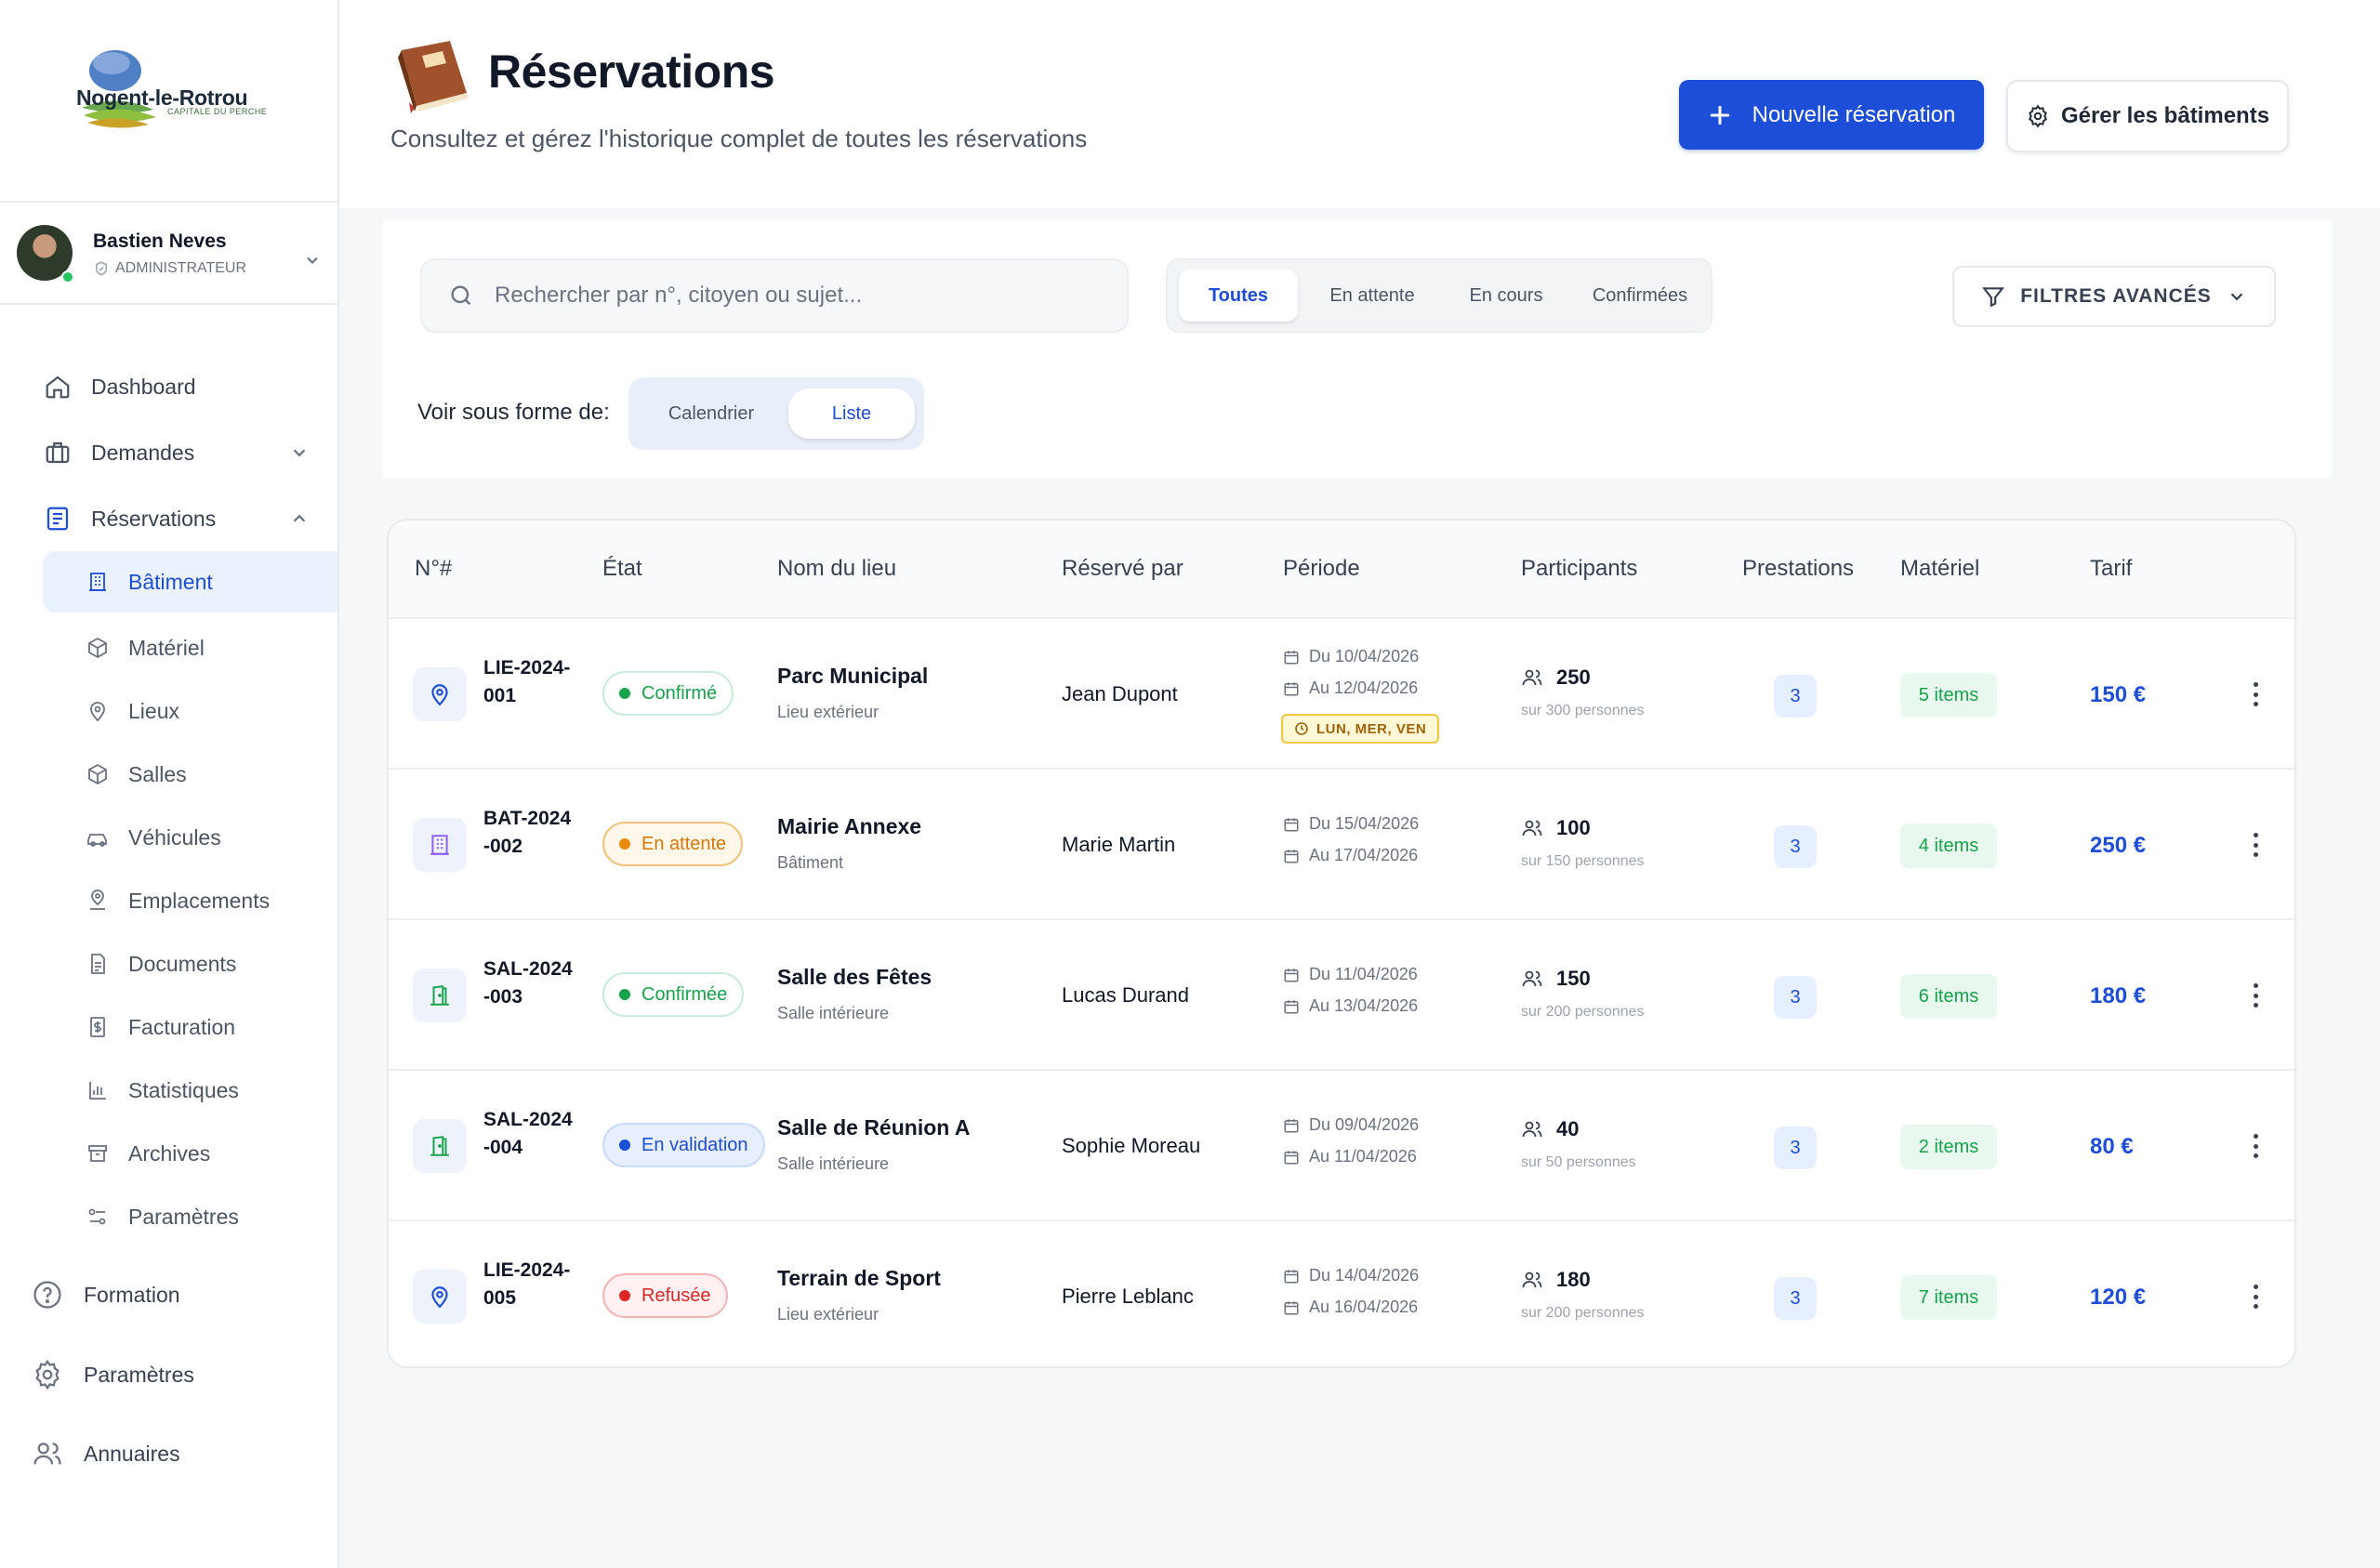 This screenshot has height=1568, width=2380. Describe the element at coordinates (534, 983) in the screenshot. I see `reservation-id: SAL-2024 -003` at that location.